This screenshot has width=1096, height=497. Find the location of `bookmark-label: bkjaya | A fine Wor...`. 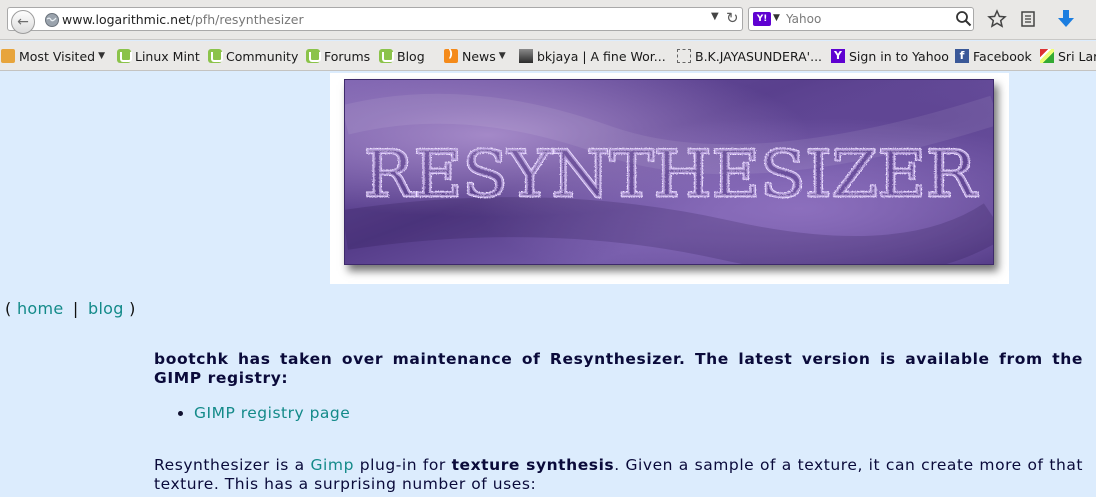

bookmark-label: bkjaya | A fine Wor... is located at coordinates (601, 56).